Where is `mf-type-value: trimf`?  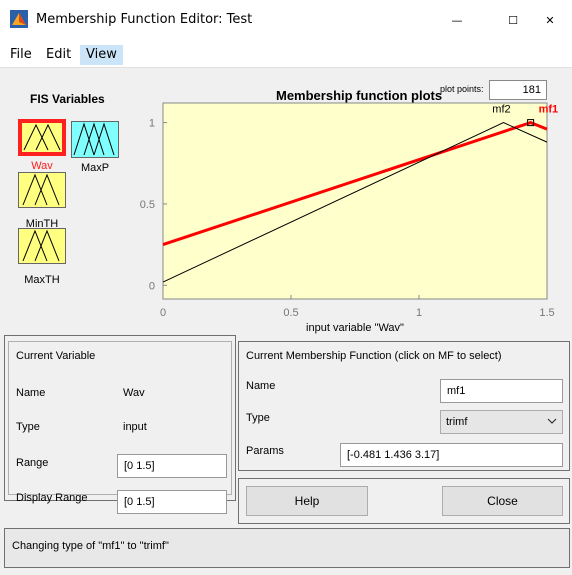
mf-type-value: trimf is located at coordinates (457, 422).